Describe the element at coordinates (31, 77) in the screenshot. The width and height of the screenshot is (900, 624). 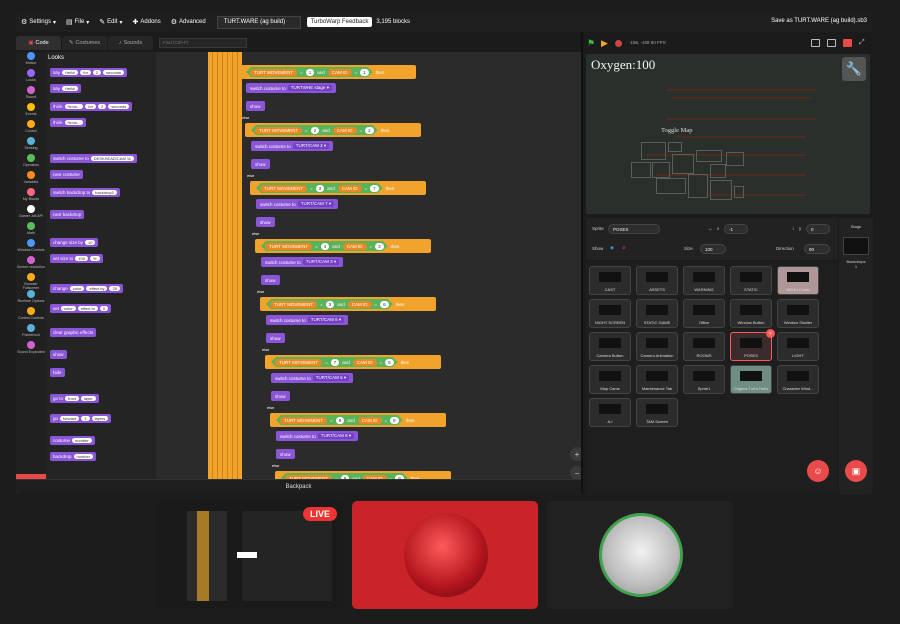
I see `category-looks: Looks` at that location.